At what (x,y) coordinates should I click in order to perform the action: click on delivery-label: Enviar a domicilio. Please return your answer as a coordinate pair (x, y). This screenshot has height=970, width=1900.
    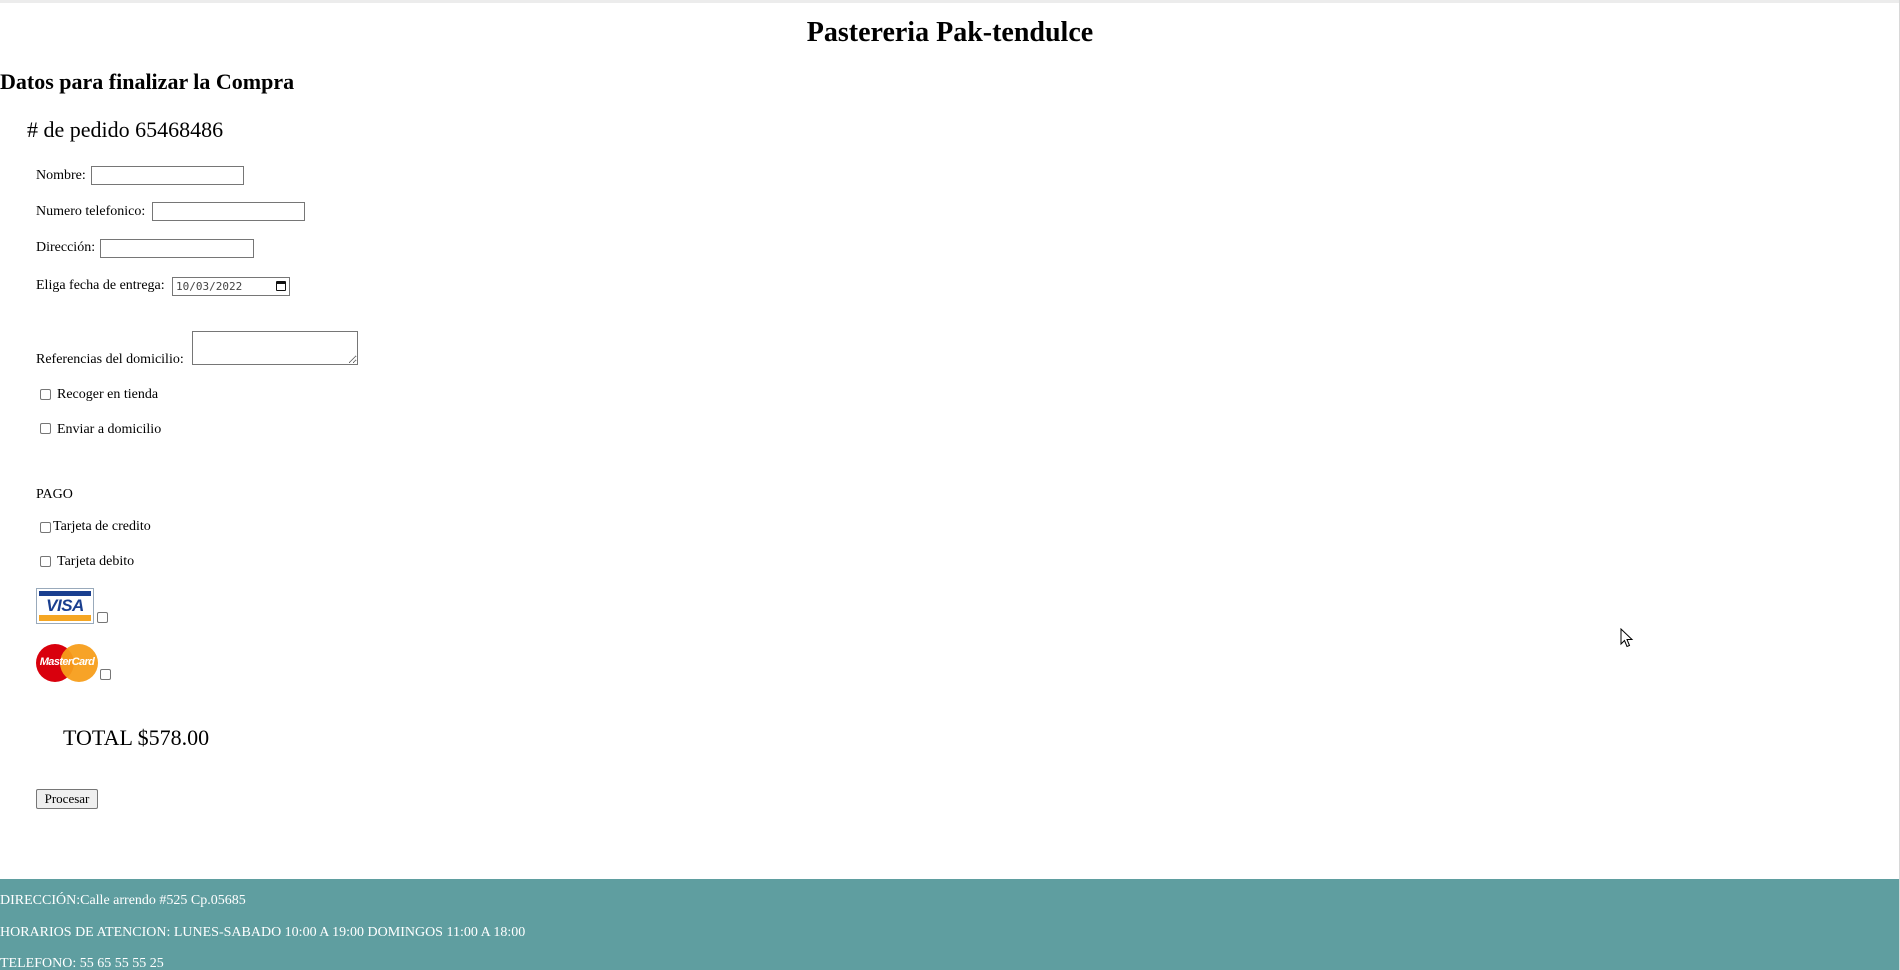
    Looking at the image, I should click on (109, 429).